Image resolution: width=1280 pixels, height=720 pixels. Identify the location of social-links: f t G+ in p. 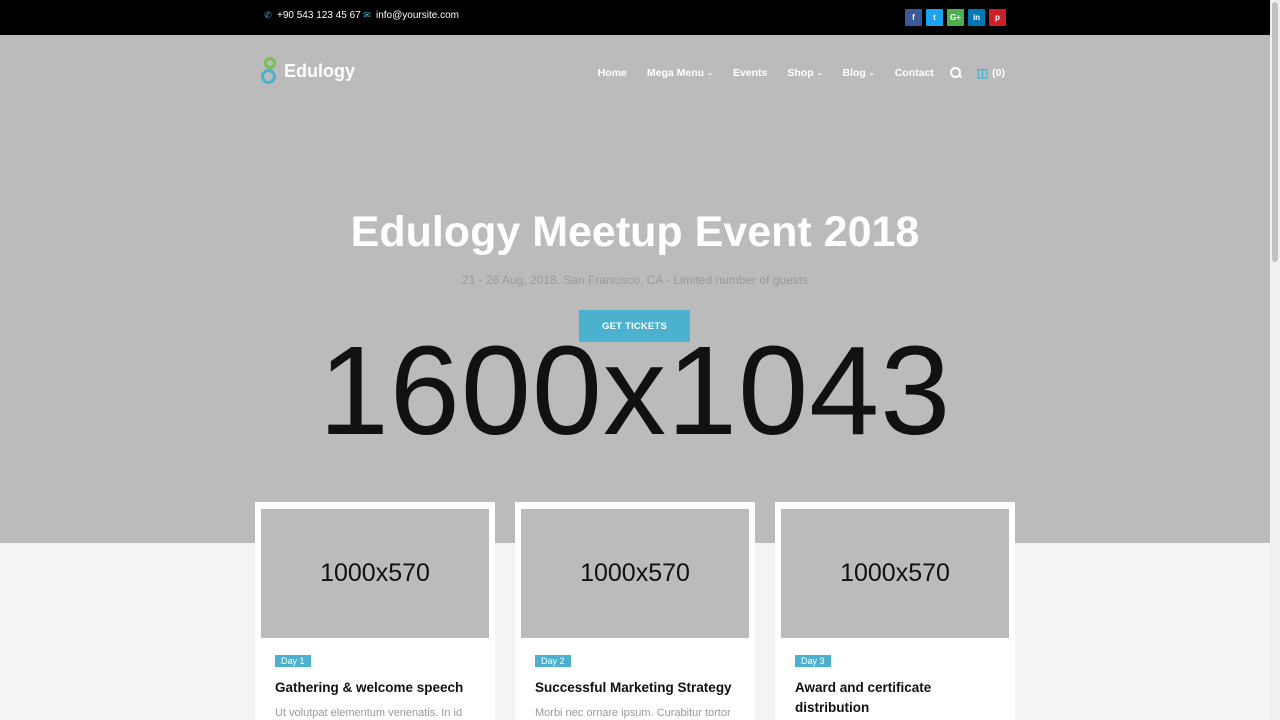
(955, 17).